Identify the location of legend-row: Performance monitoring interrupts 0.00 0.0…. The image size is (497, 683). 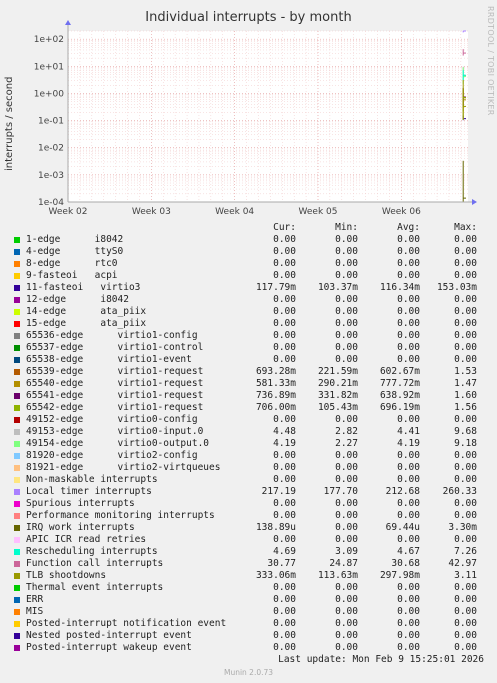
(254, 516).